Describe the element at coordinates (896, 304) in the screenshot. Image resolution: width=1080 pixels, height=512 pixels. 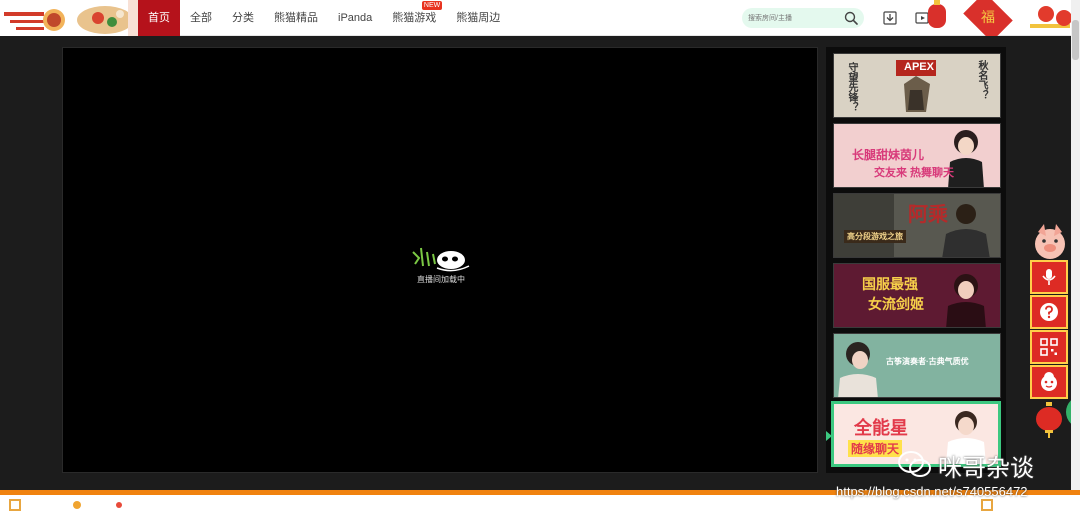
I see `thumbnail-text: 女流剑姬` at that location.